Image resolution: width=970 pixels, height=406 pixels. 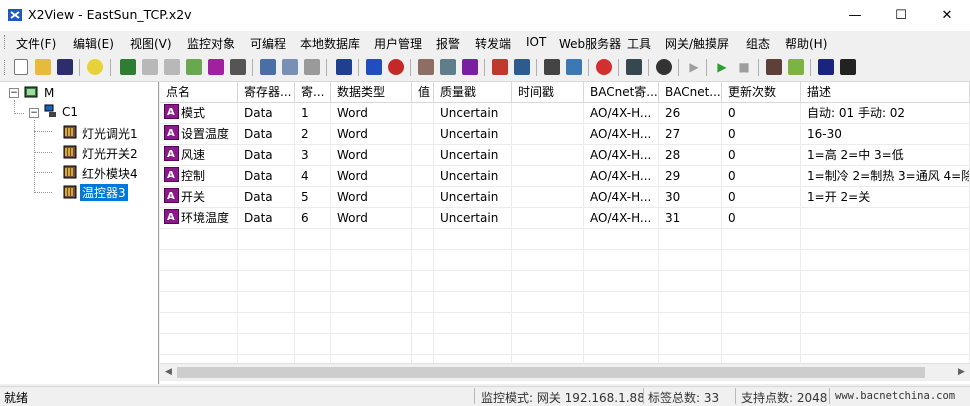 I want to click on import-icon, so click(x=194, y=67).